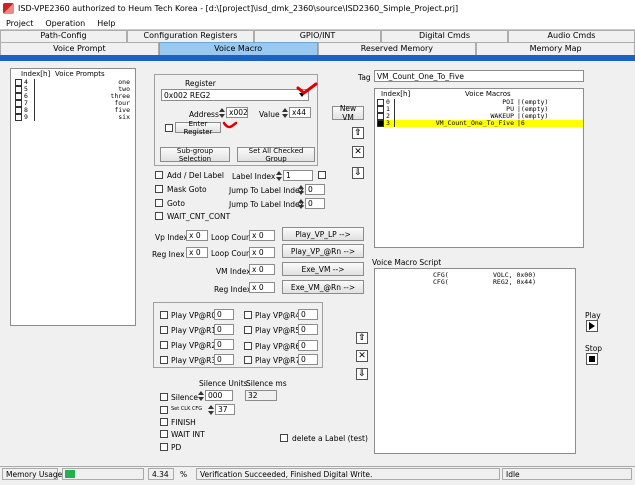  Describe the element at coordinates (171, 237) in the screenshot. I see `vp-index-label: Vp Index` at that location.